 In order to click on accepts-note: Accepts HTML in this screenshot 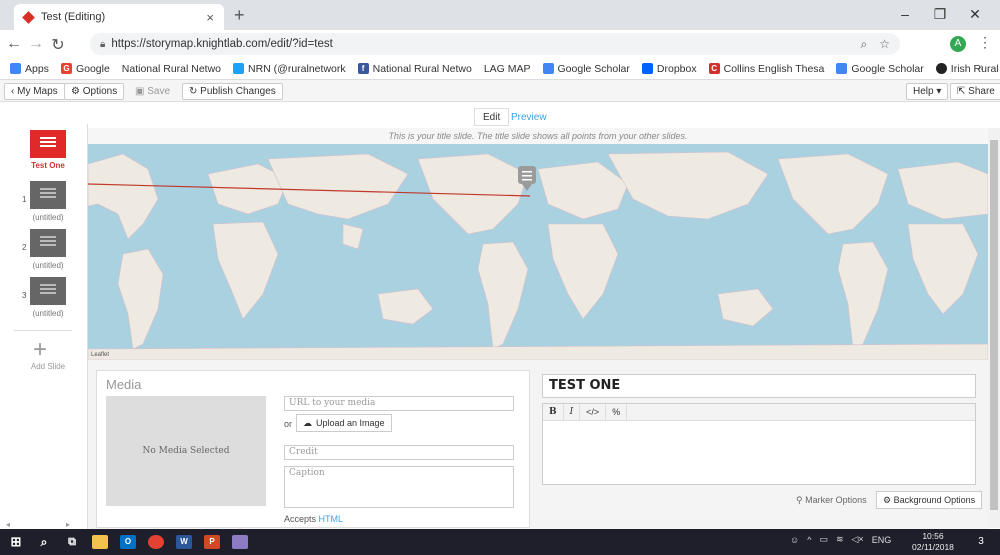, I will do `click(314, 519)`.